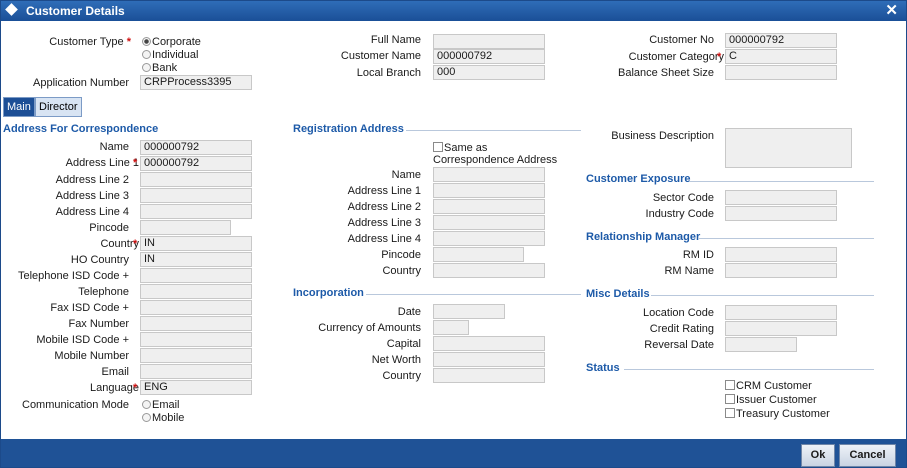 This screenshot has width=907, height=468. What do you see at coordinates (679, 214) in the screenshot?
I see `industry-code-label: Industry Code` at bounding box center [679, 214].